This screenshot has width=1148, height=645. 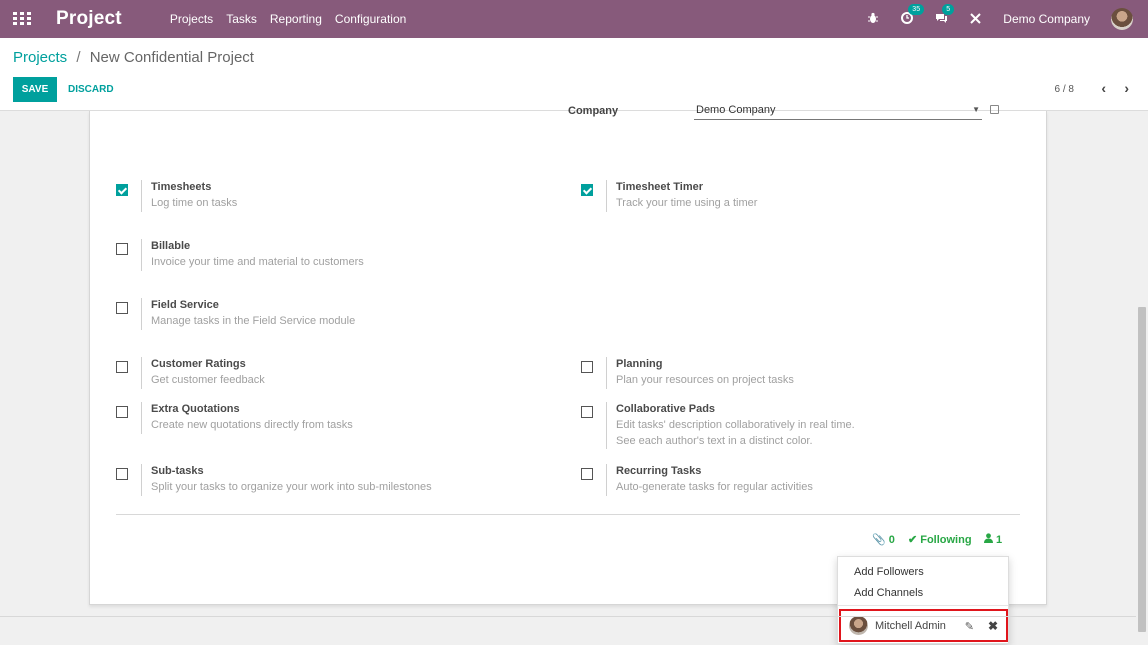 What do you see at coordinates (122, 190) in the screenshot?
I see `timesheets-checkbox` at bounding box center [122, 190].